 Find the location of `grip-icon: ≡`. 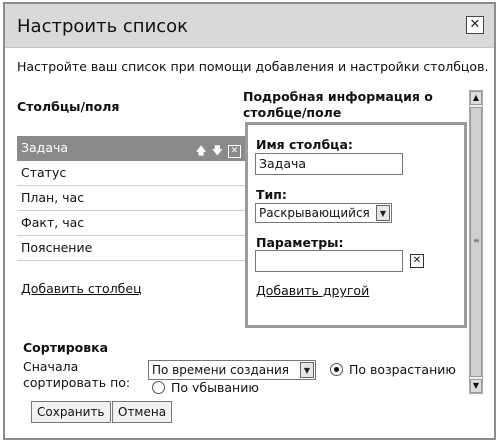

grip-icon: ≡ is located at coordinates (476, 240).